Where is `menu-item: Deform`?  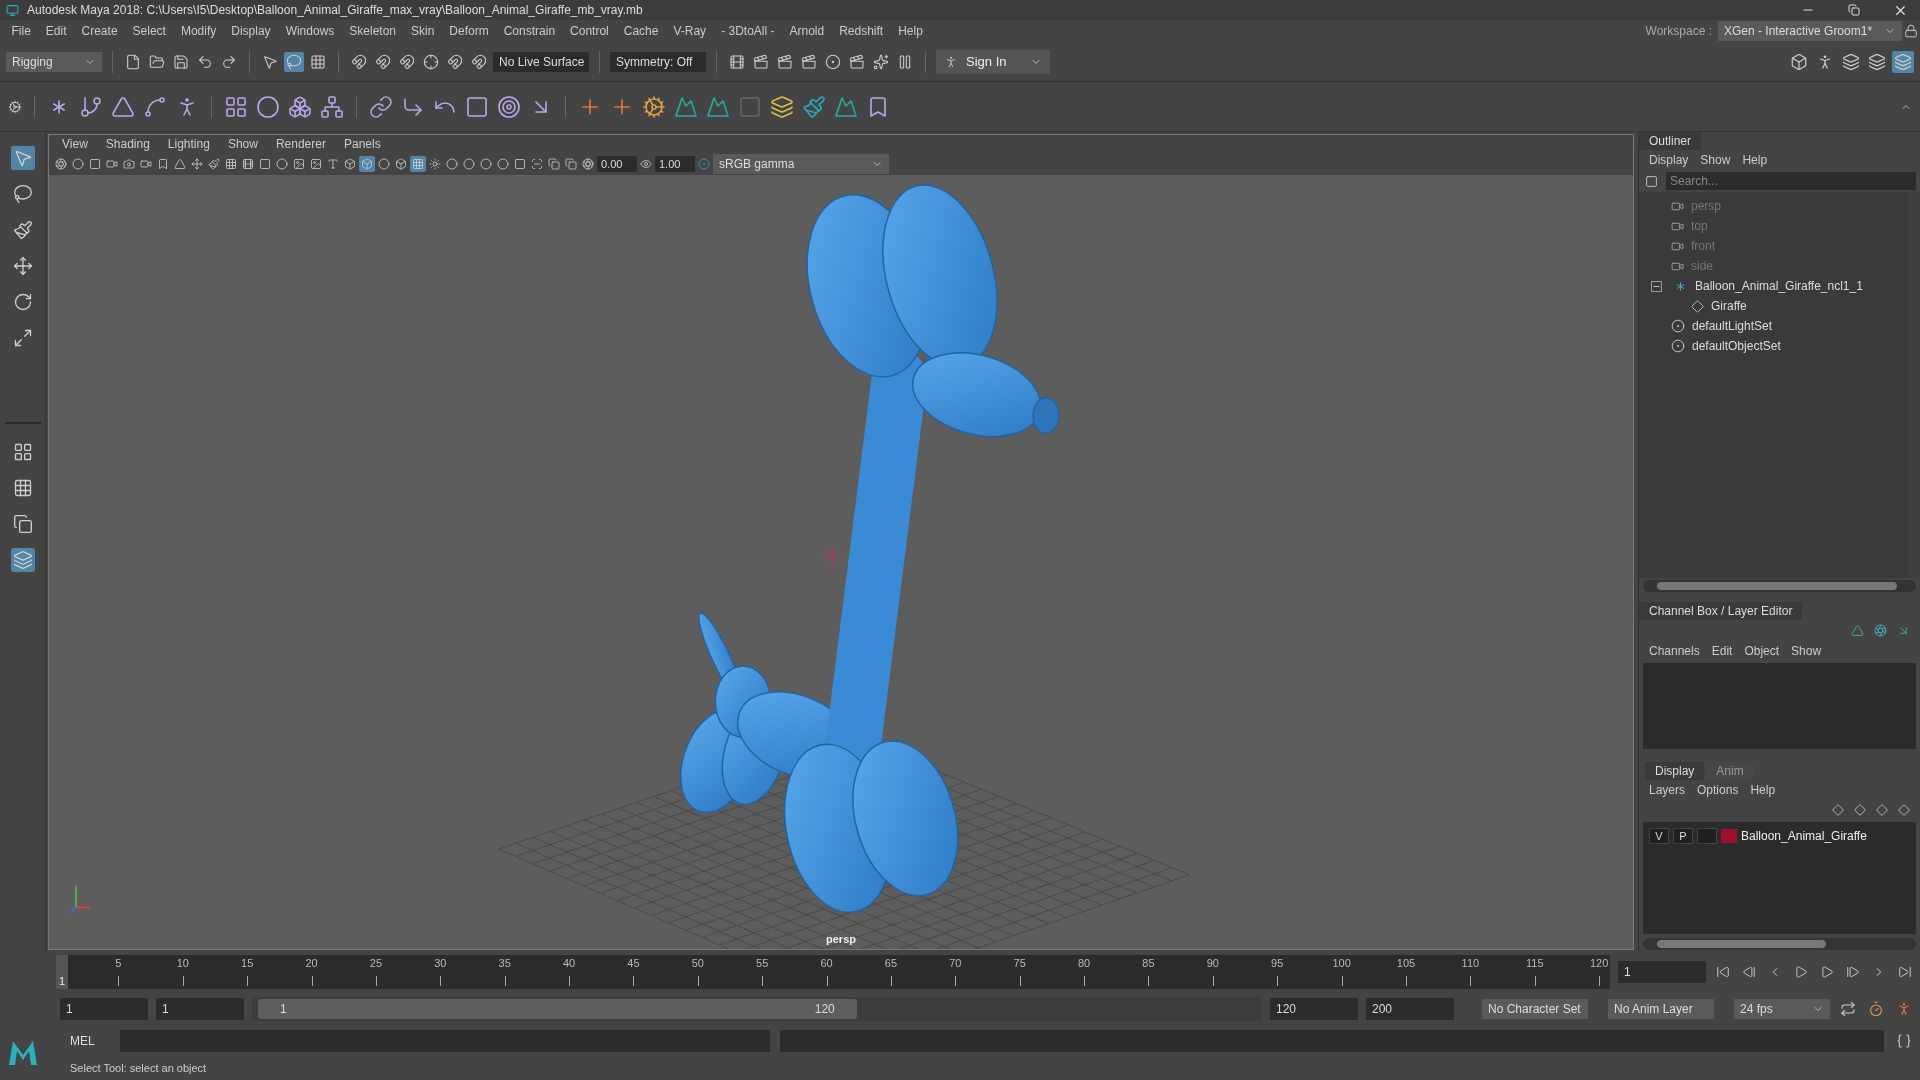
menu-item: Deform is located at coordinates (469, 31).